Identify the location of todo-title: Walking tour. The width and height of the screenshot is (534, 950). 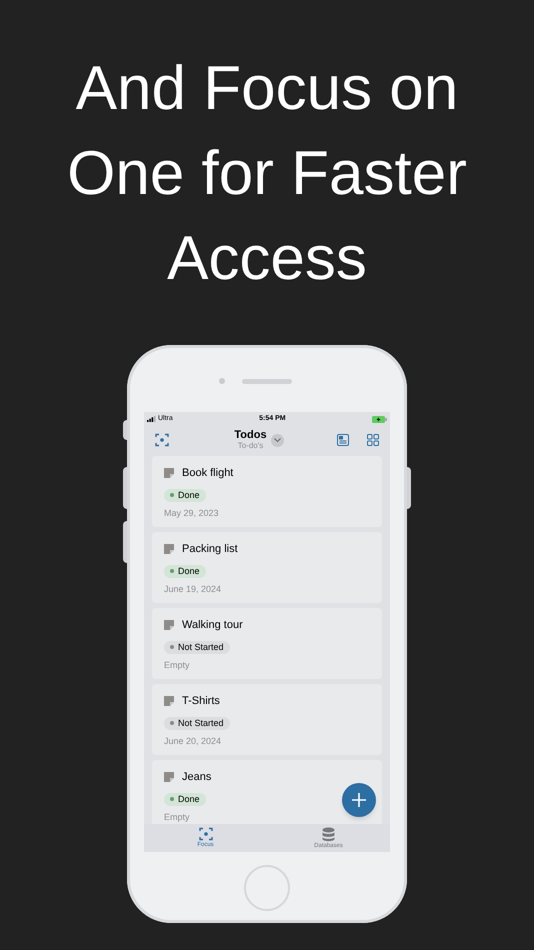
(212, 625).